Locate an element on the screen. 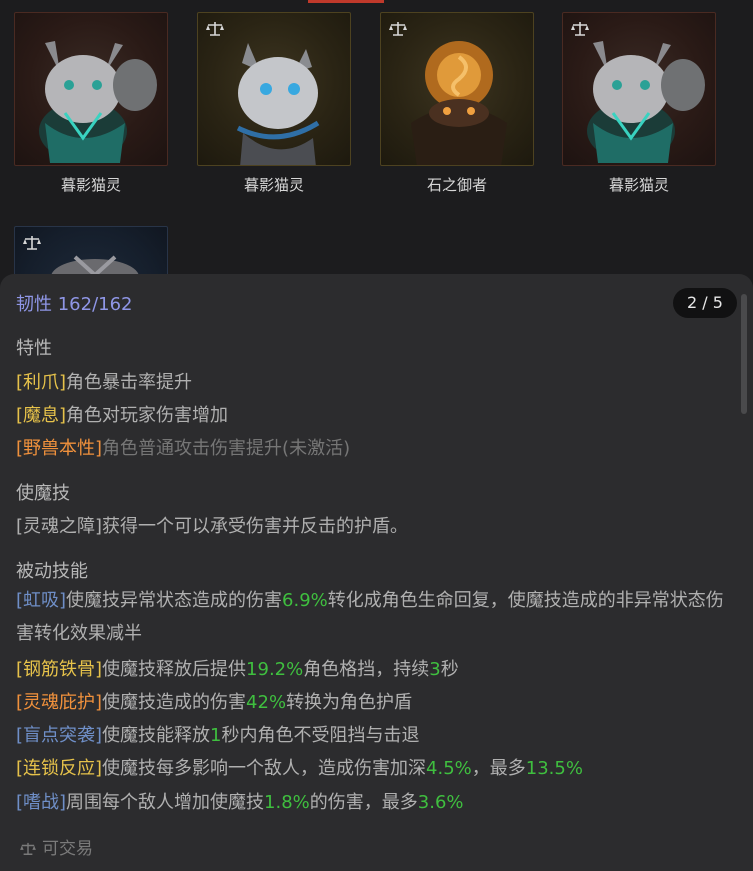  passive-line-2: [钢筋铁骨]使魔技释放后提供19.2%角色格挡，持续3秒 is located at coordinates (237, 668).